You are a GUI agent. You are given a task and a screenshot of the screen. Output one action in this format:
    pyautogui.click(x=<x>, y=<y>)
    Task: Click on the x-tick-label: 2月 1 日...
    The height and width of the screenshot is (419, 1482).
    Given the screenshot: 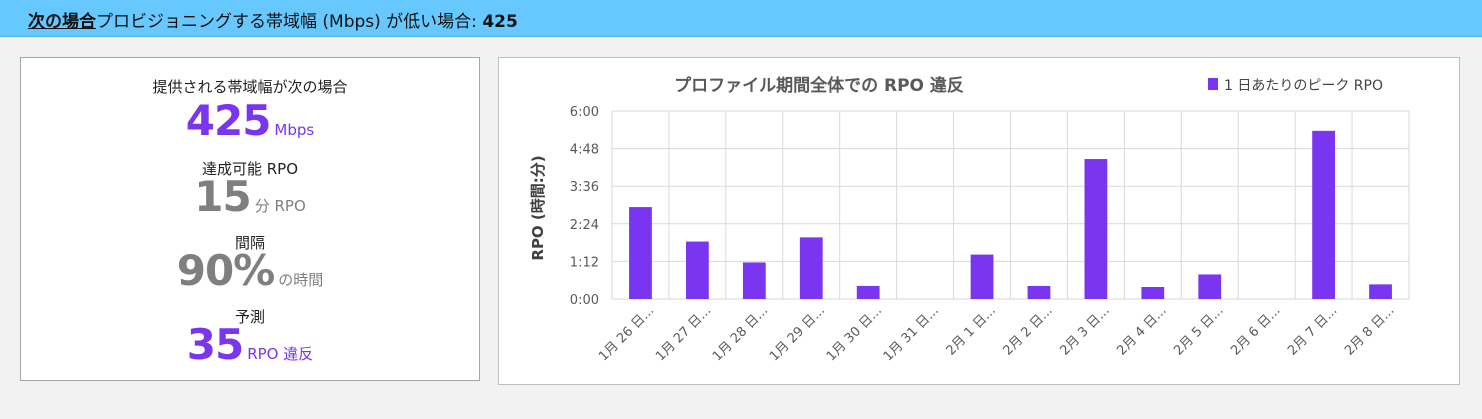 What is the action you would take?
    pyautogui.click(x=971, y=330)
    